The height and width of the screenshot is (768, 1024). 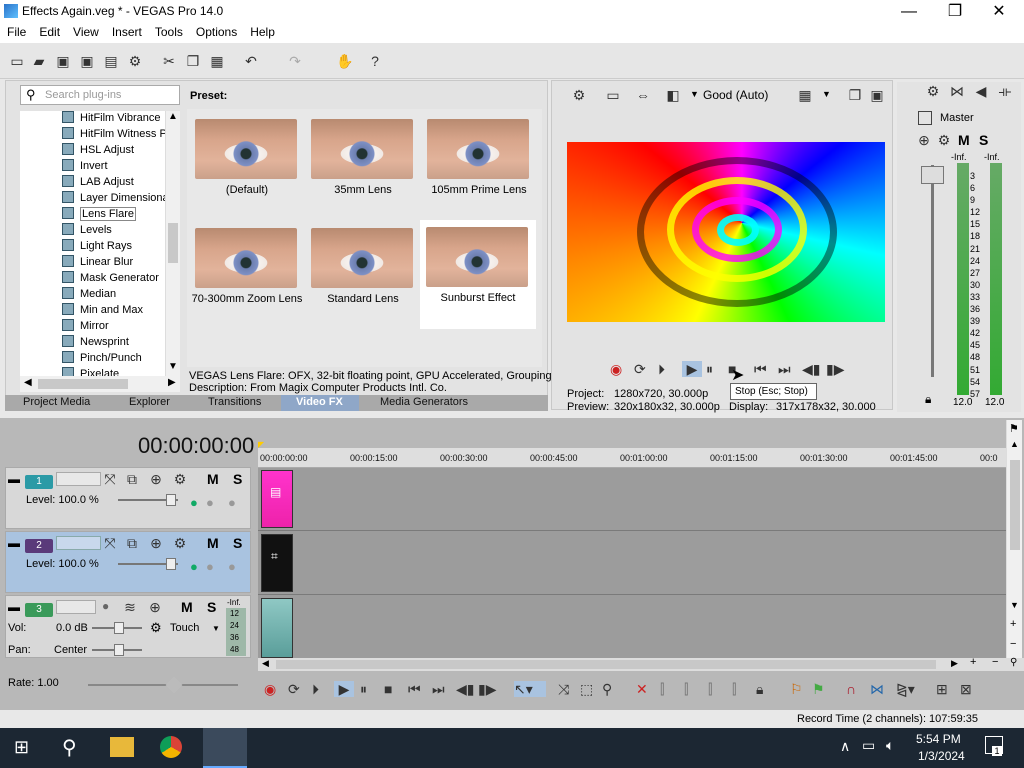 I want to click on downmix-icon: ⋈, so click(x=957, y=91).